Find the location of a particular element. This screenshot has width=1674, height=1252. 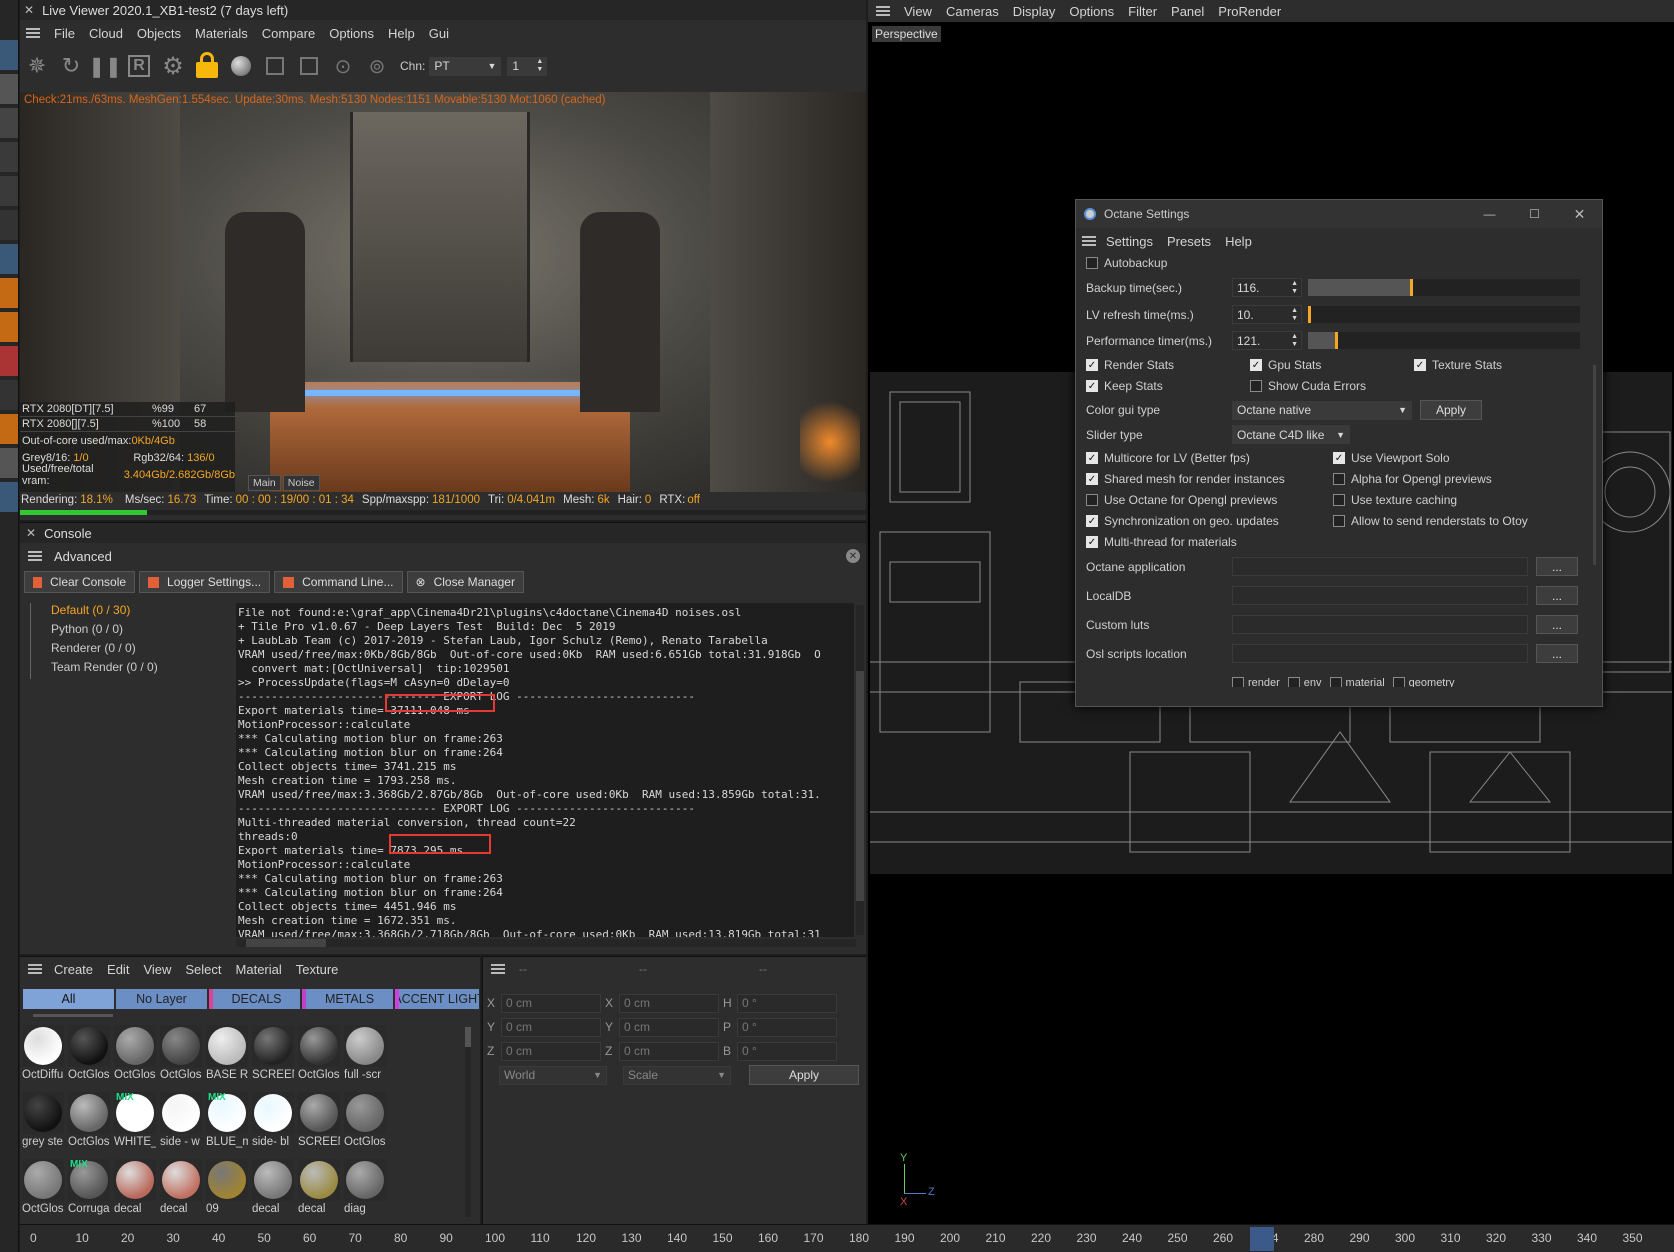

performance-timer-slider is located at coordinates (1444, 340).